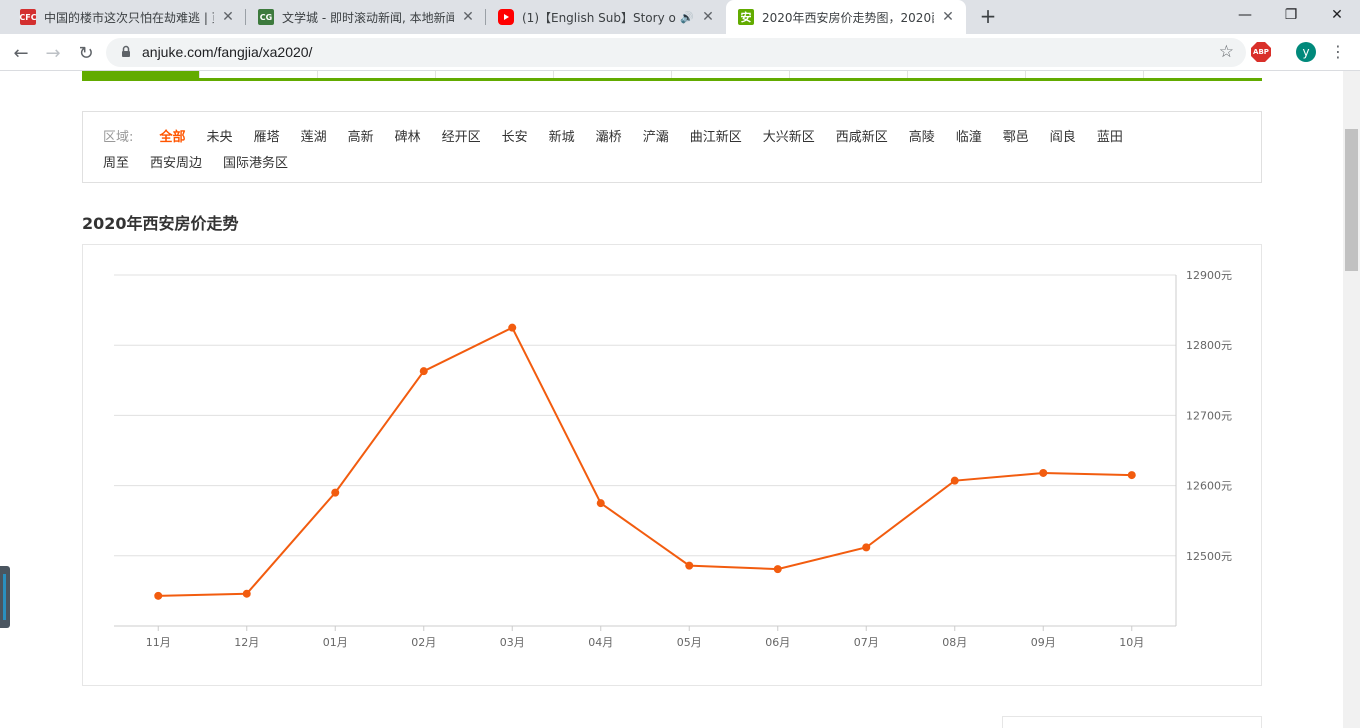 The image size is (1360, 728). I want to click on filter-item-13: 大兴新区, so click(789, 137).